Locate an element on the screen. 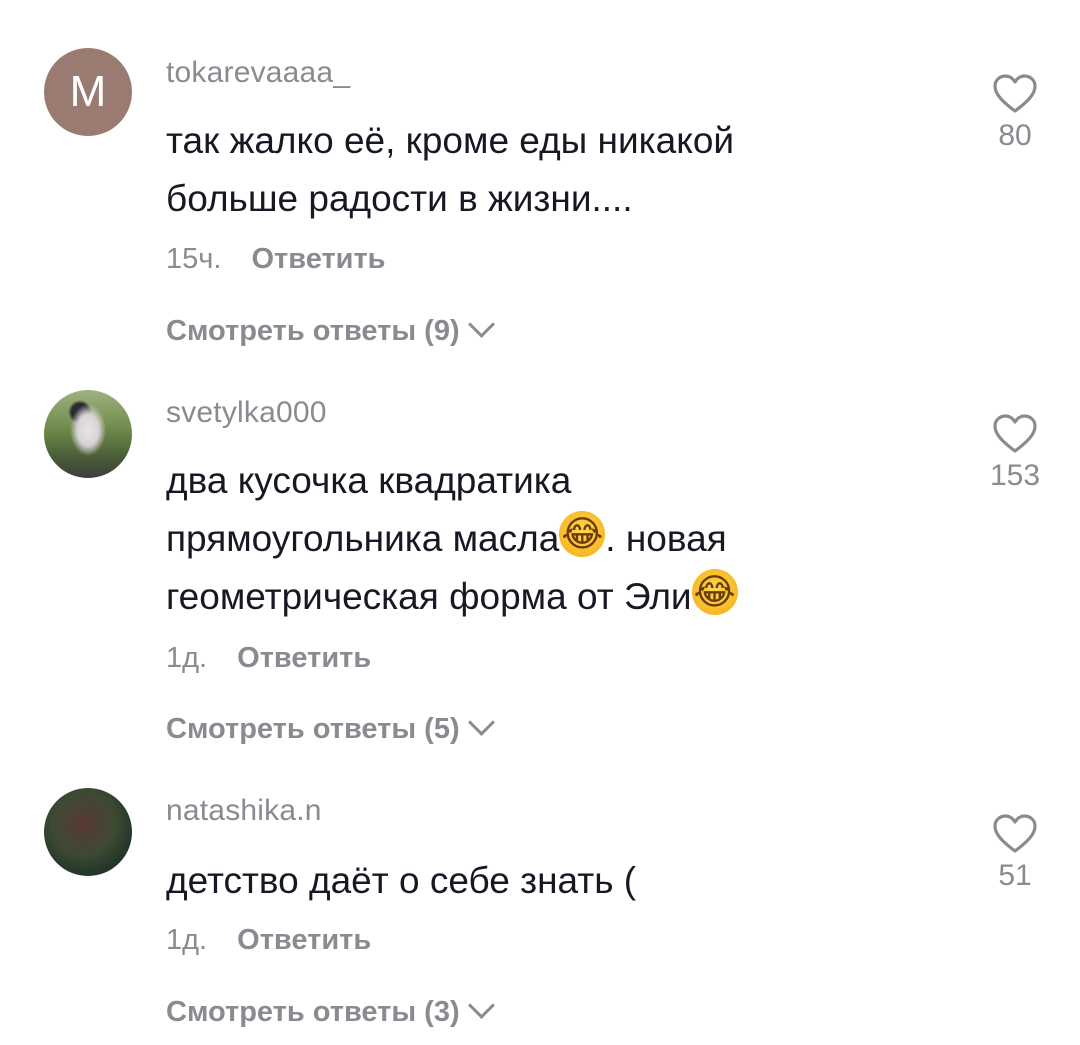  view-replies-label: Смотреть ответы (9) is located at coordinates (313, 331).